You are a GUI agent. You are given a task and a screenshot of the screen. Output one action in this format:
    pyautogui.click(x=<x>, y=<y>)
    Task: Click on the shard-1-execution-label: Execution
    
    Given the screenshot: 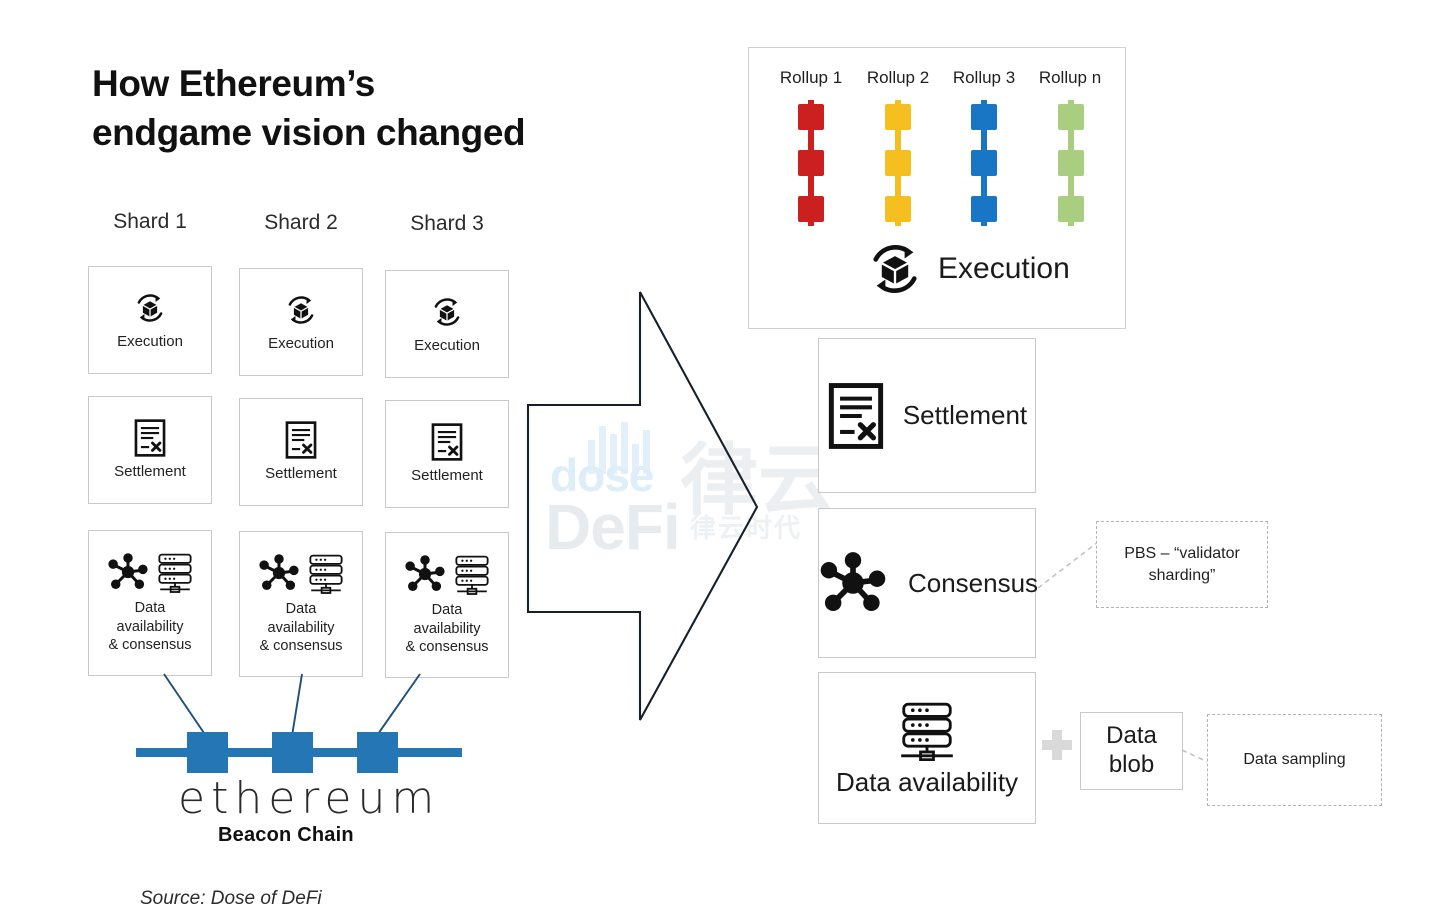 What is the action you would take?
    pyautogui.click(x=150, y=341)
    